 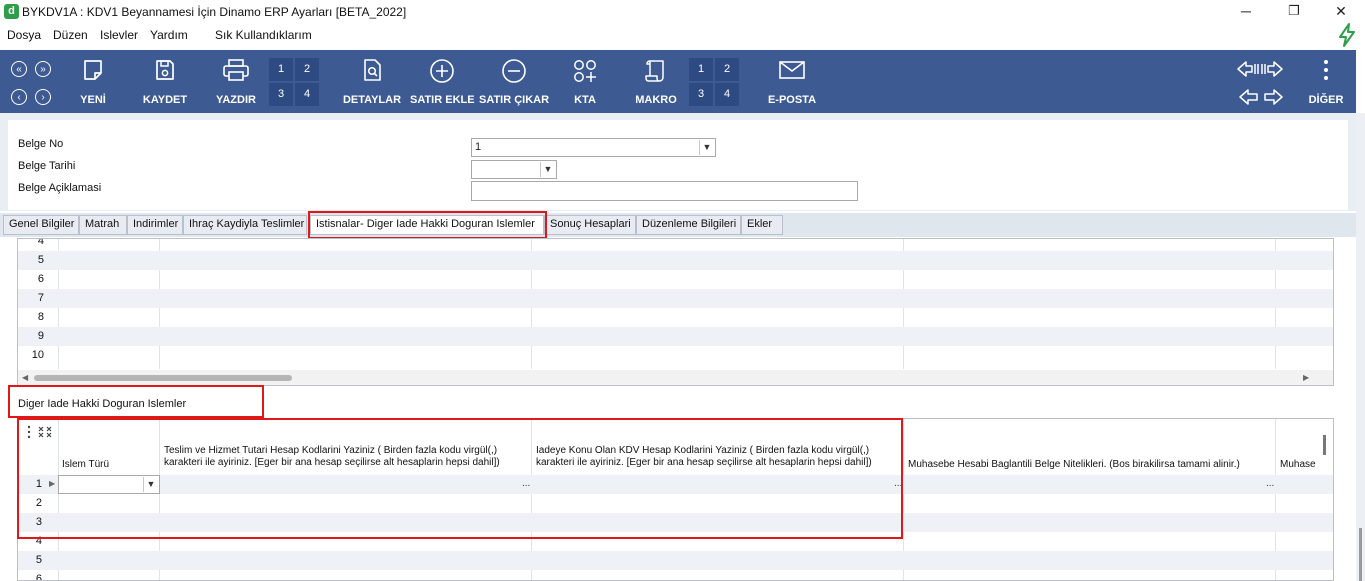 I want to click on lightning-icon, so click(x=1347, y=35).